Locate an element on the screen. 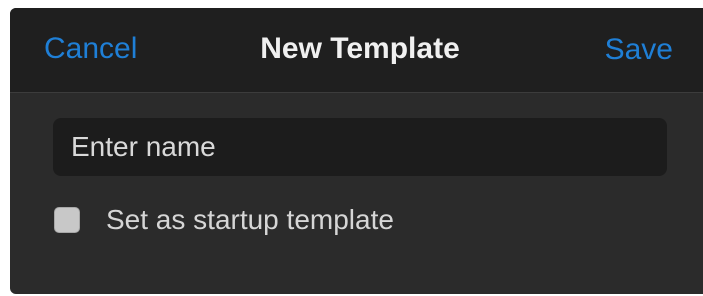 This screenshot has width=703, height=296. startup-template-label: Set as startup template is located at coordinates (250, 219).